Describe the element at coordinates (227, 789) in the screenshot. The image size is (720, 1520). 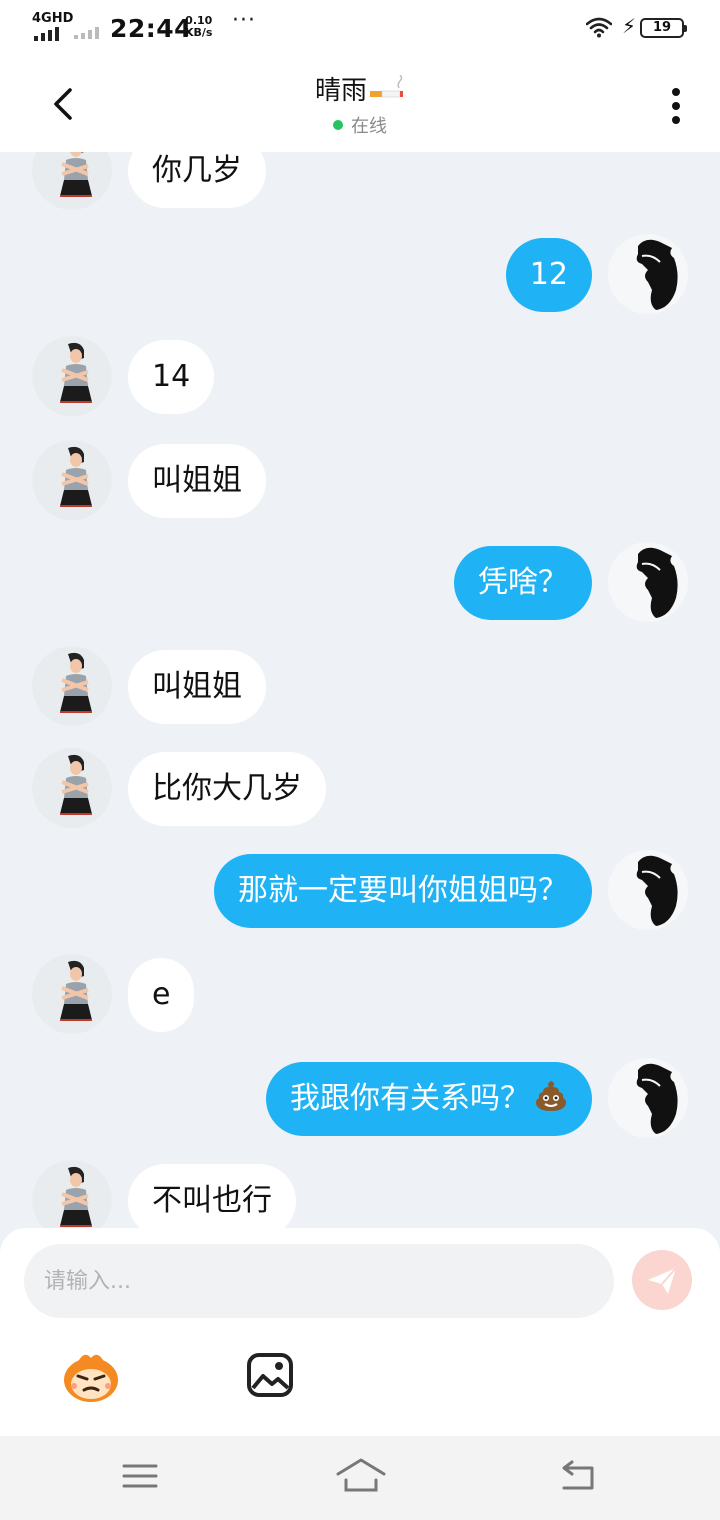
I see `message-bubble: 比你大几岁` at that location.